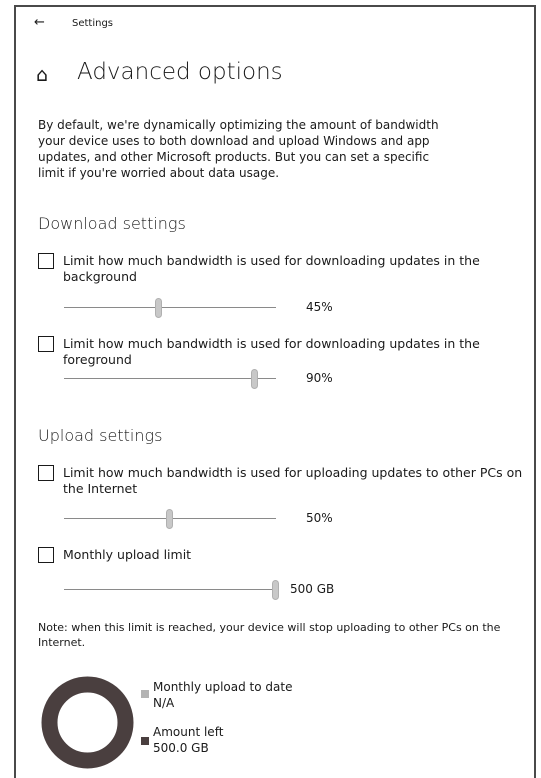  Describe the element at coordinates (223, 687) in the screenshot. I see `uploaded-legend-label: Monthly upload to date` at that location.